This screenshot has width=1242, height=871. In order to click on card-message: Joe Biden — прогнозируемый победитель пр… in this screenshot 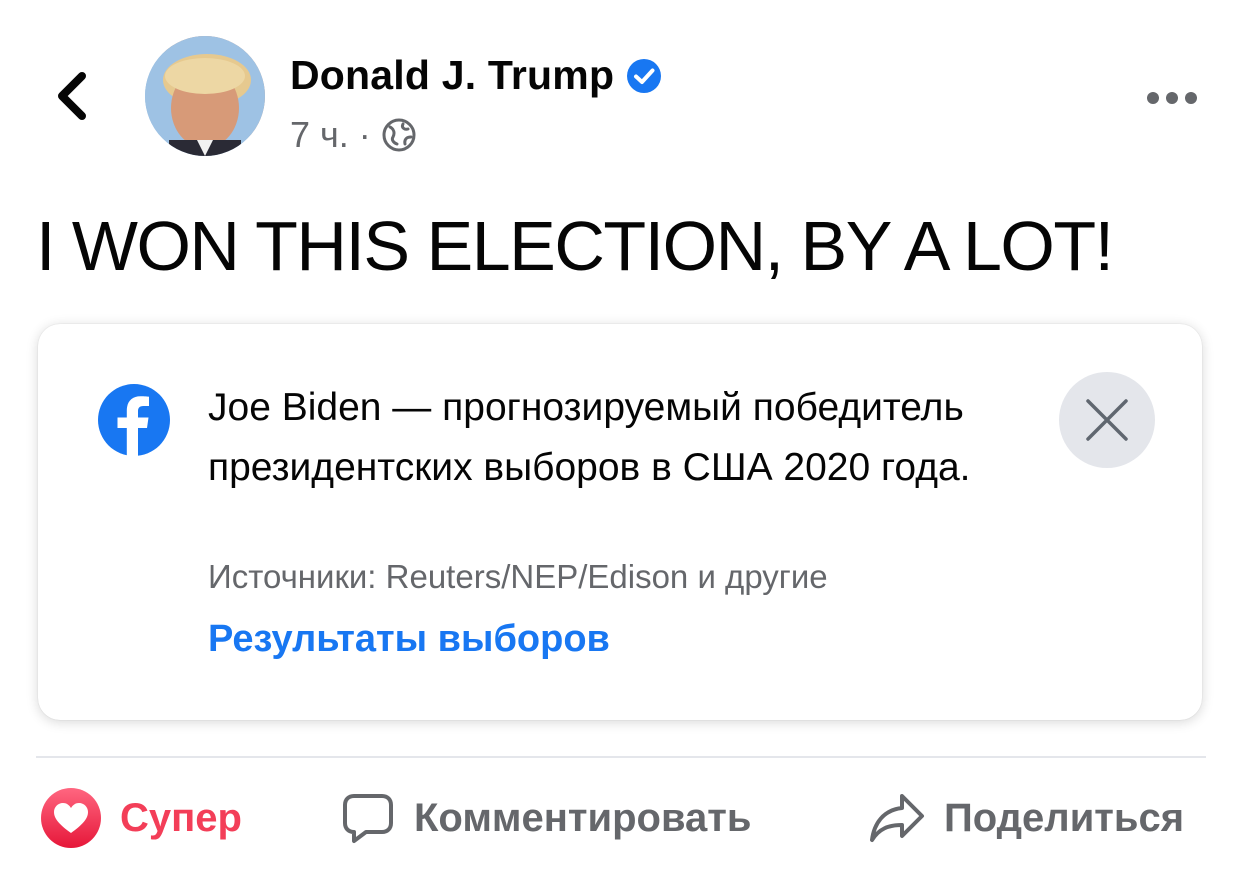, I will do `click(589, 437)`.